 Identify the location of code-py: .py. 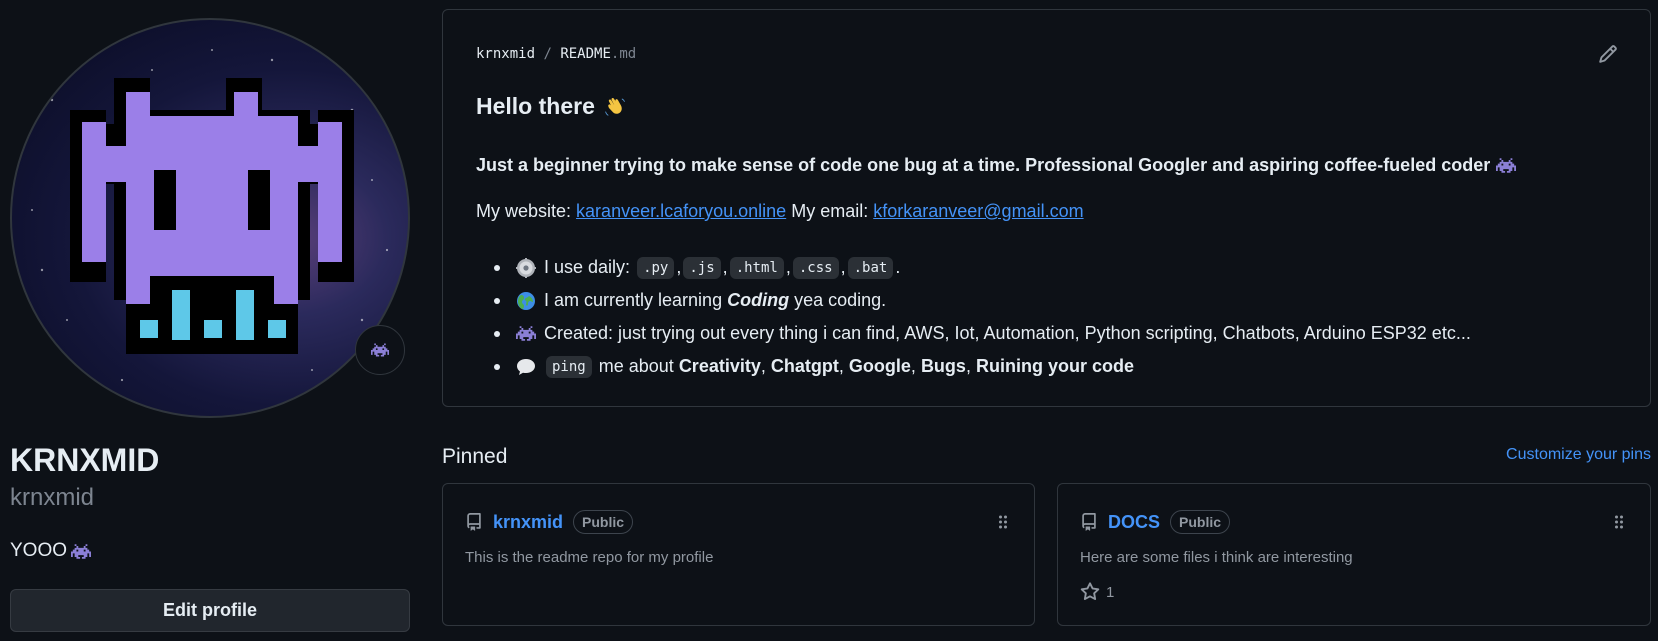
(656, 267).